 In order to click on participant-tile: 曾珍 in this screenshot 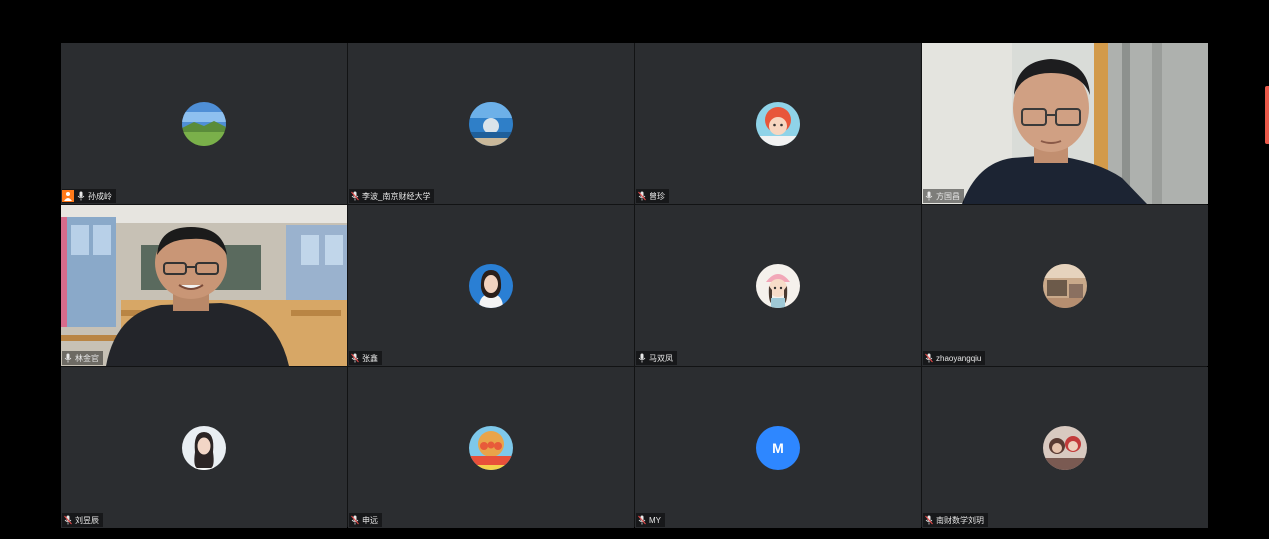, I will do `click(778, 123)`.